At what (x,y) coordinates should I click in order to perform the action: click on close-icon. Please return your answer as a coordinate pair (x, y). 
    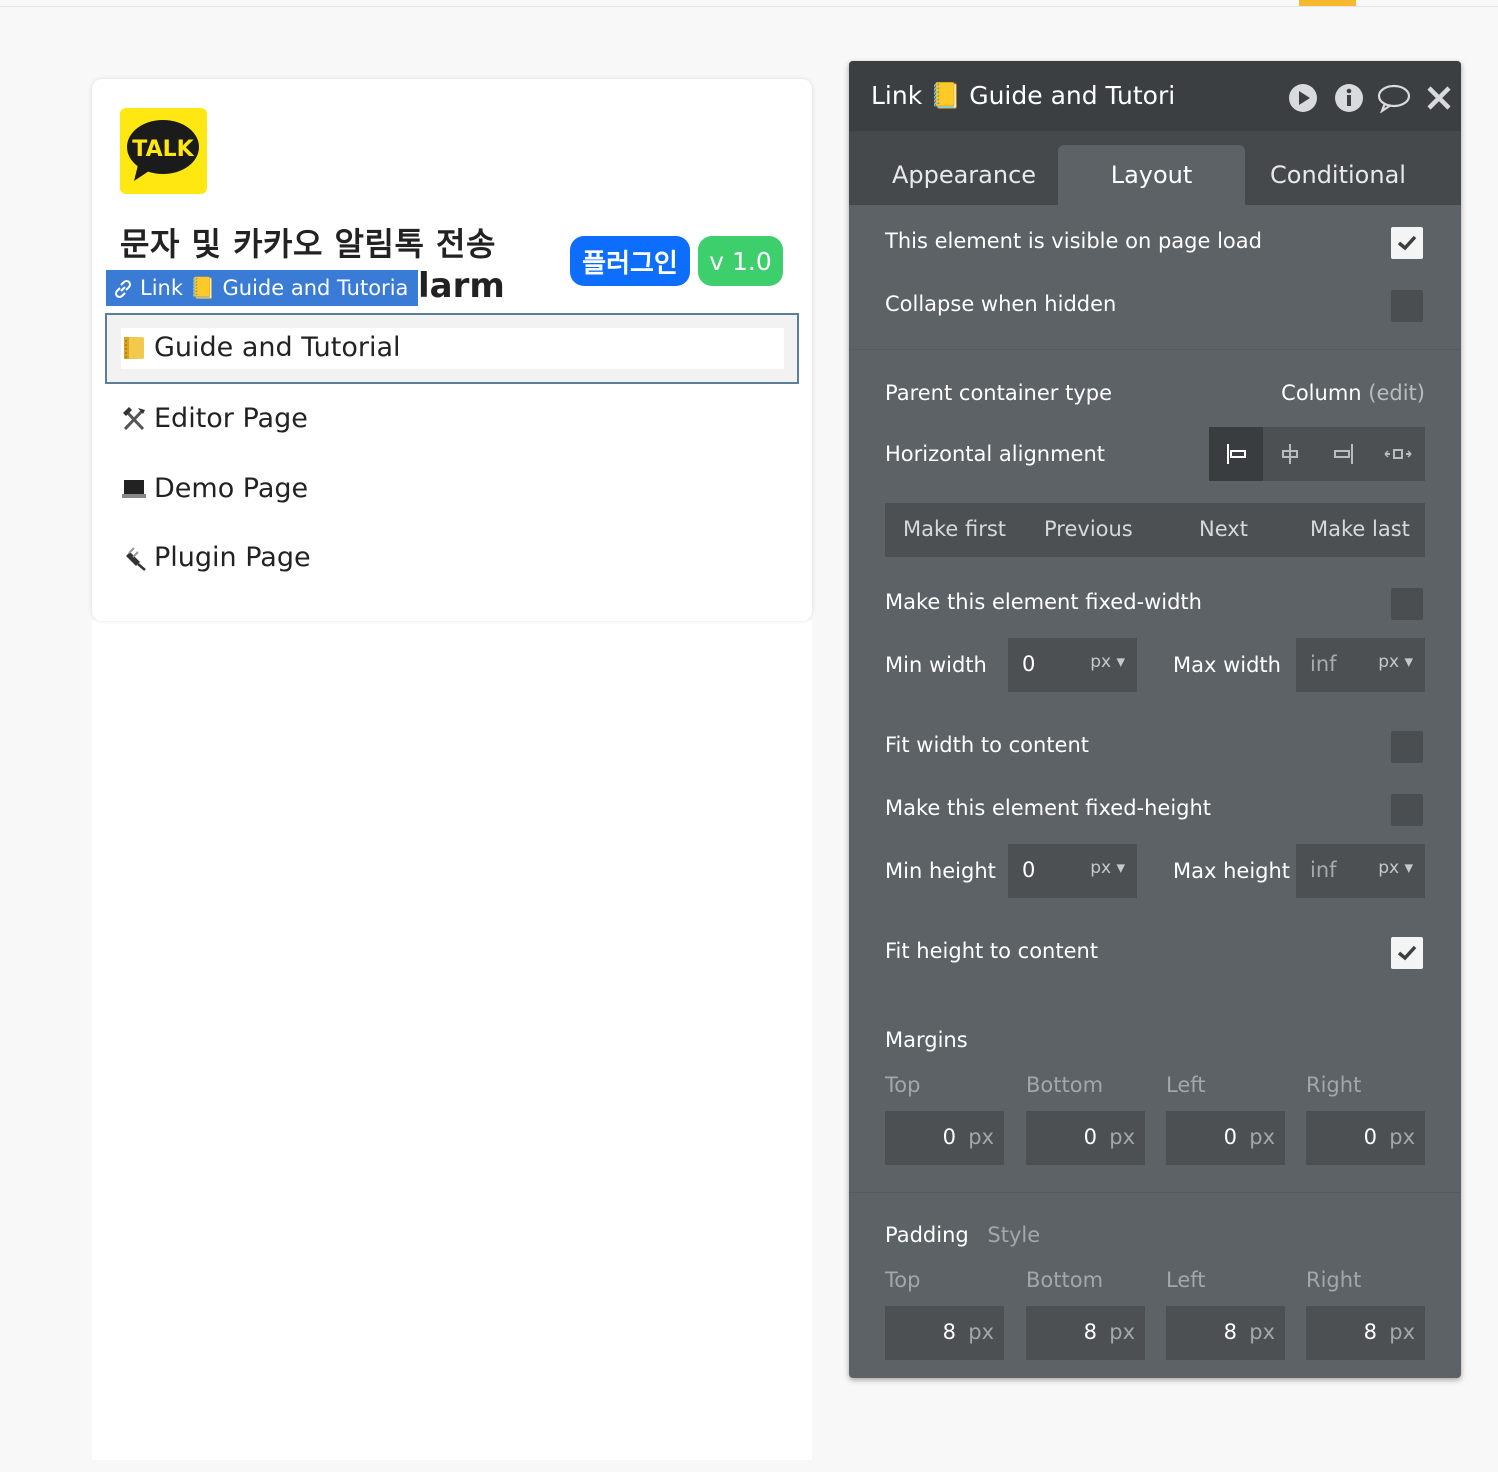
    Looking at the image, I should click on (1439, 98).